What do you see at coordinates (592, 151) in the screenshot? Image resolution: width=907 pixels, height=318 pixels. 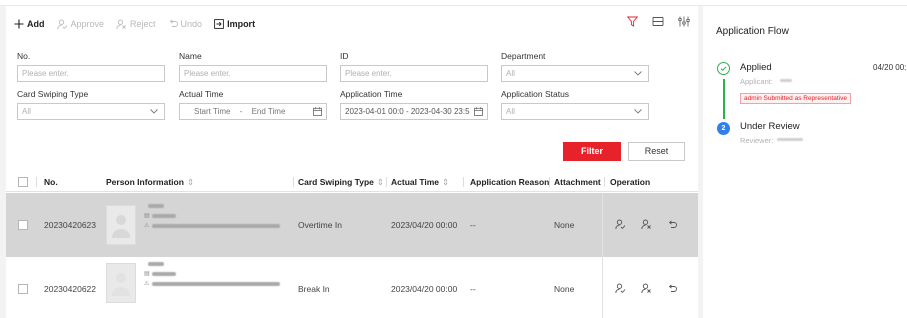 I see `filter-button: Filter` at bounding box center [592, 151].